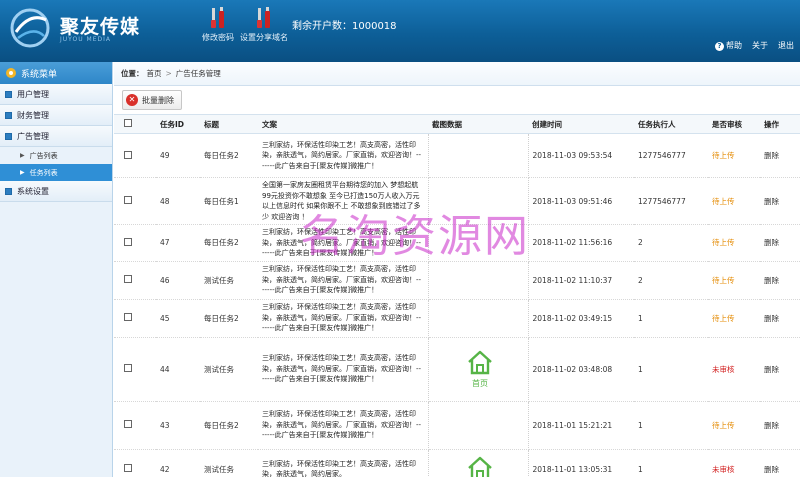 The width and height of the screenshot is (800, 477). I want to click on about-link: 关于, so click(760, 45).